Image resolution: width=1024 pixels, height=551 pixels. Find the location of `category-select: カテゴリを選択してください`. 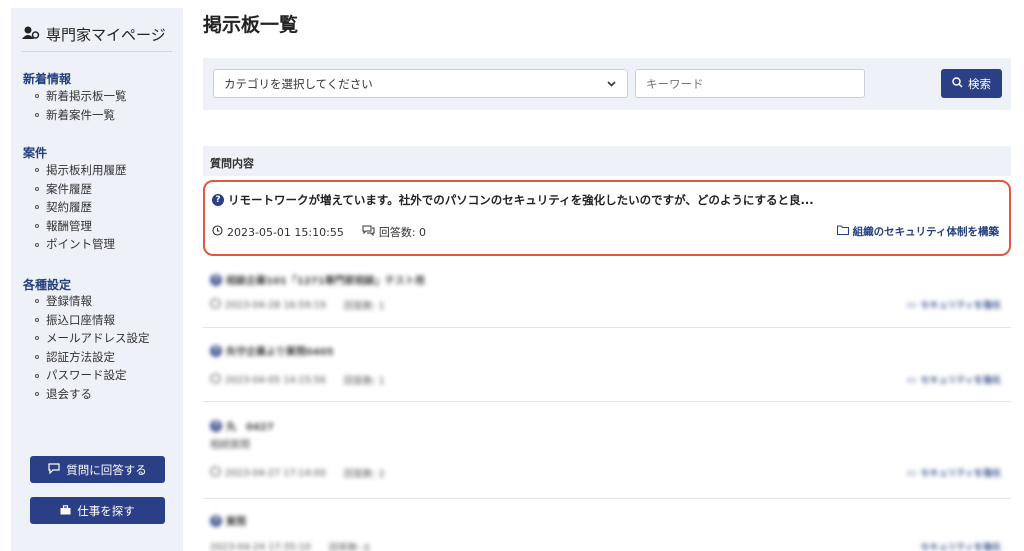

category-select: カテゴリを選択してください is located at coordinates (420, 83).